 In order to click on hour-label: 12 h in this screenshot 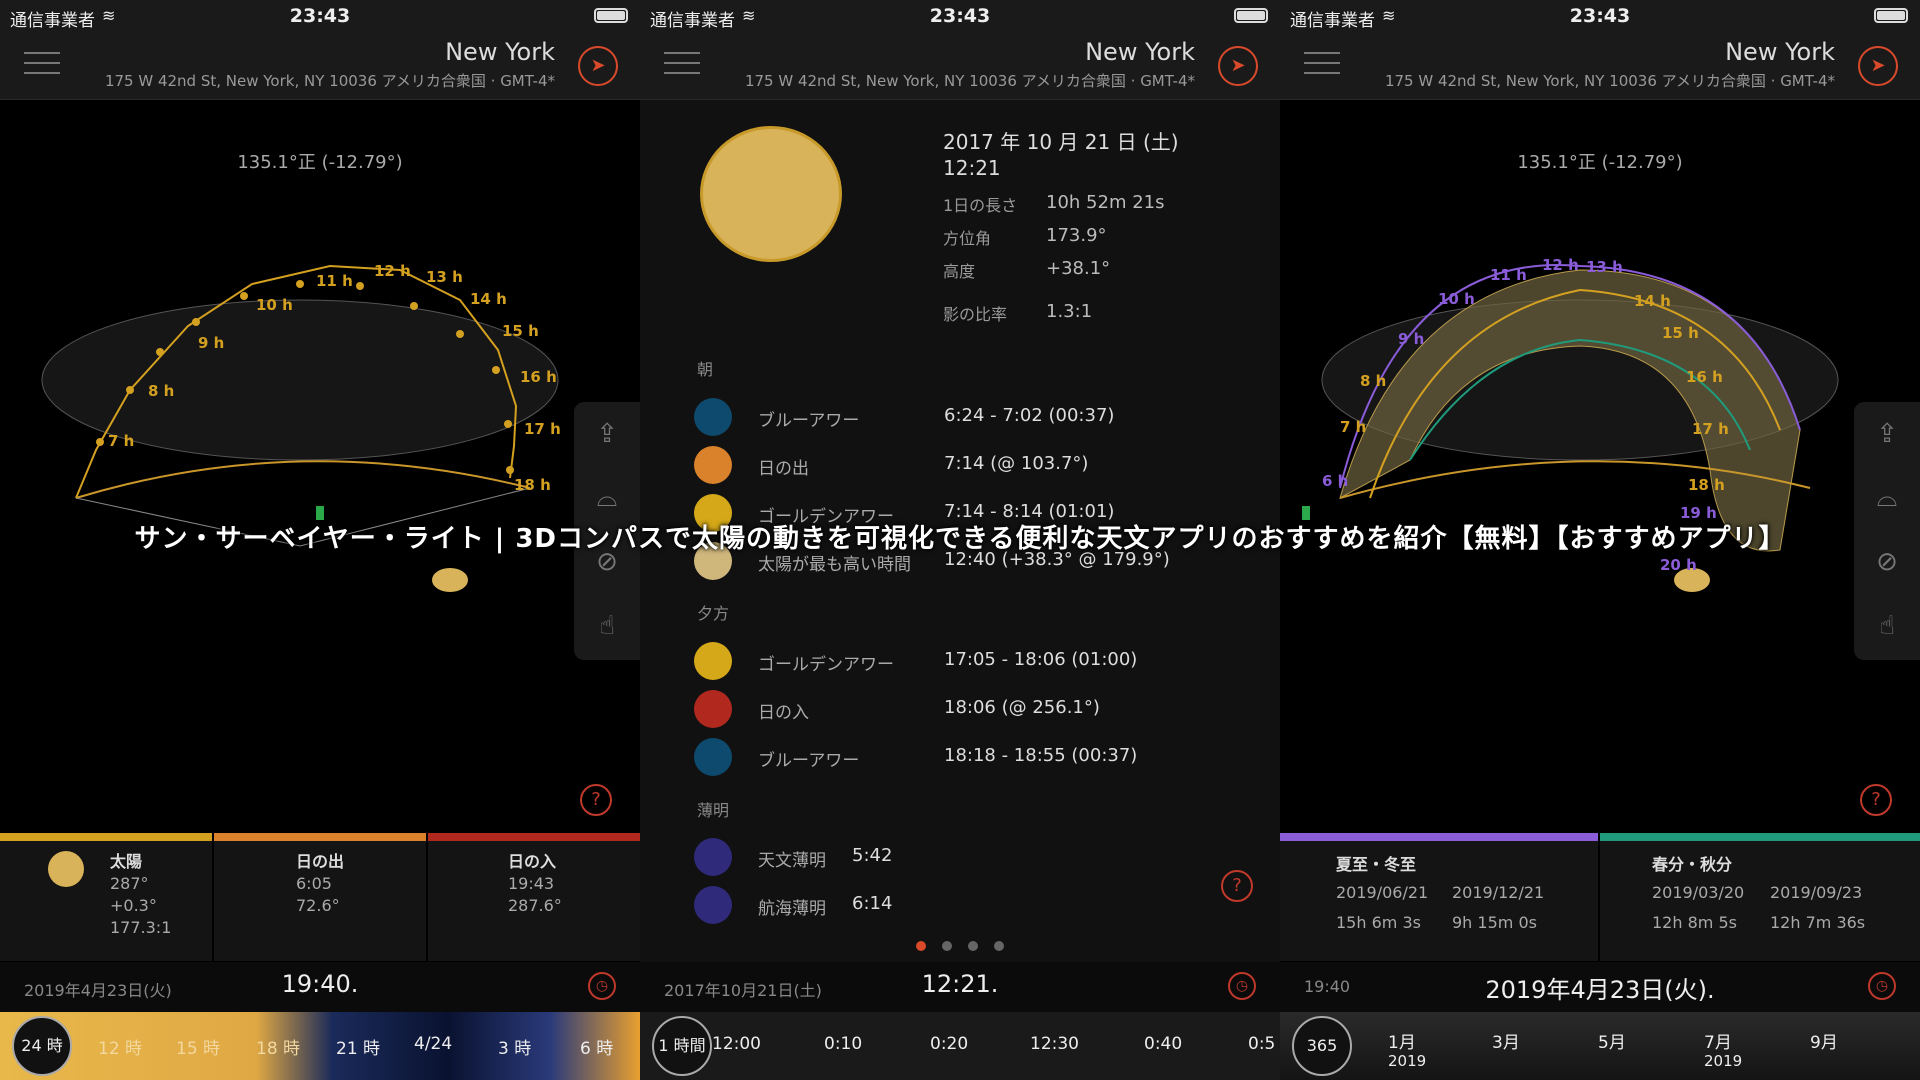, I will do `click(1560, 265)`.